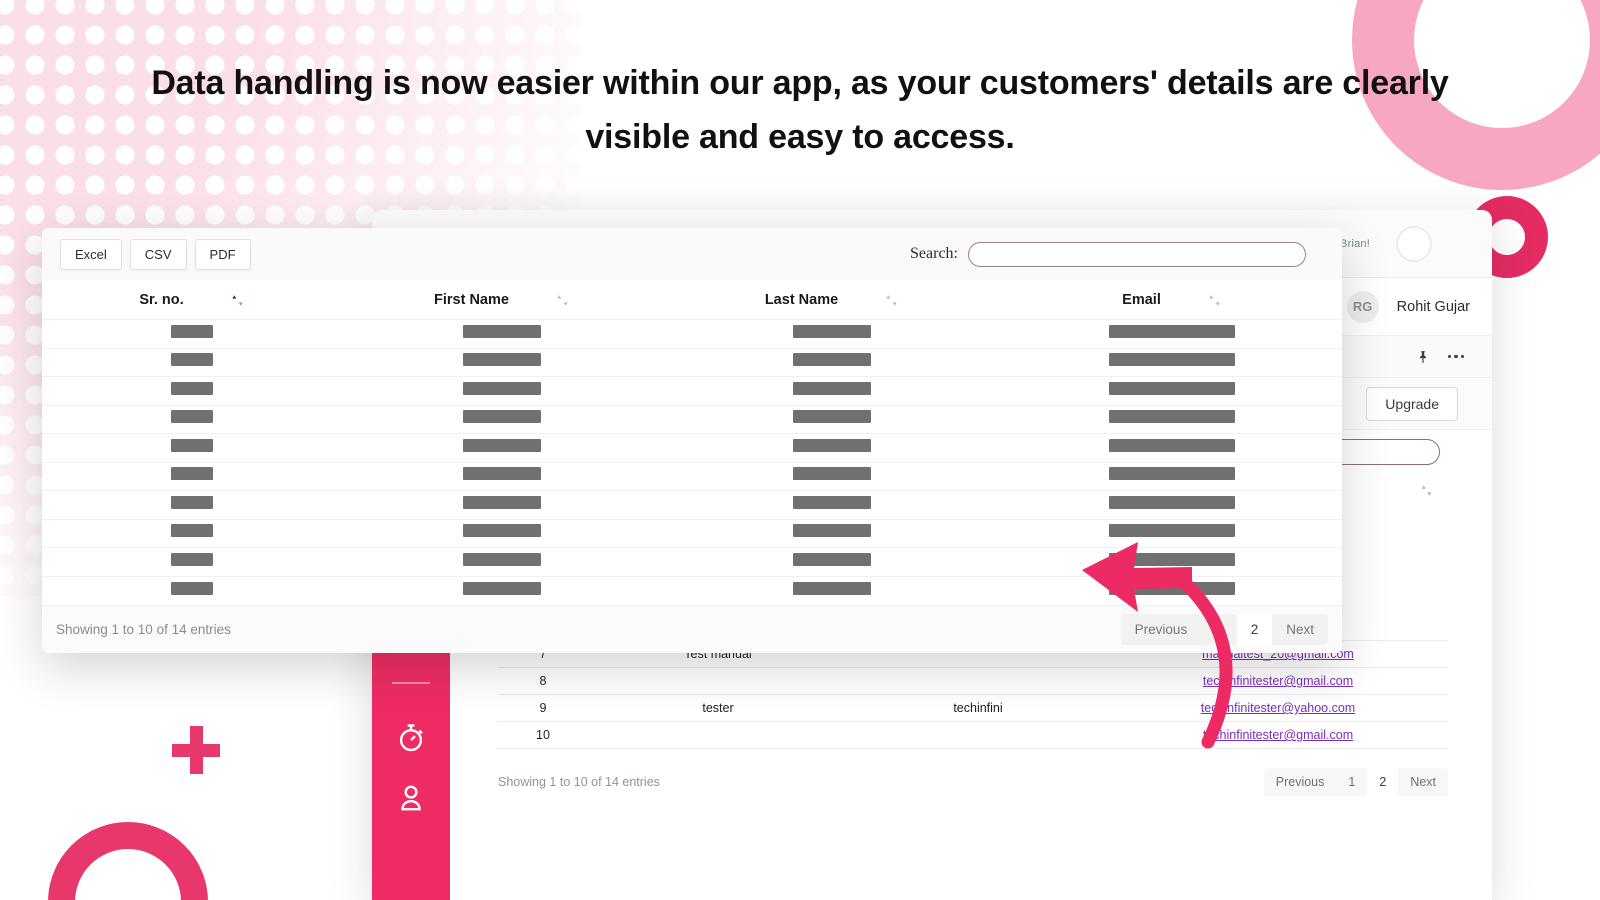 This screenshot has height=900, width=1600. What do you see at coordinates (1455, 356) in the screenshot?
I see `more-options-icon` at bounding box center [1455, 356].